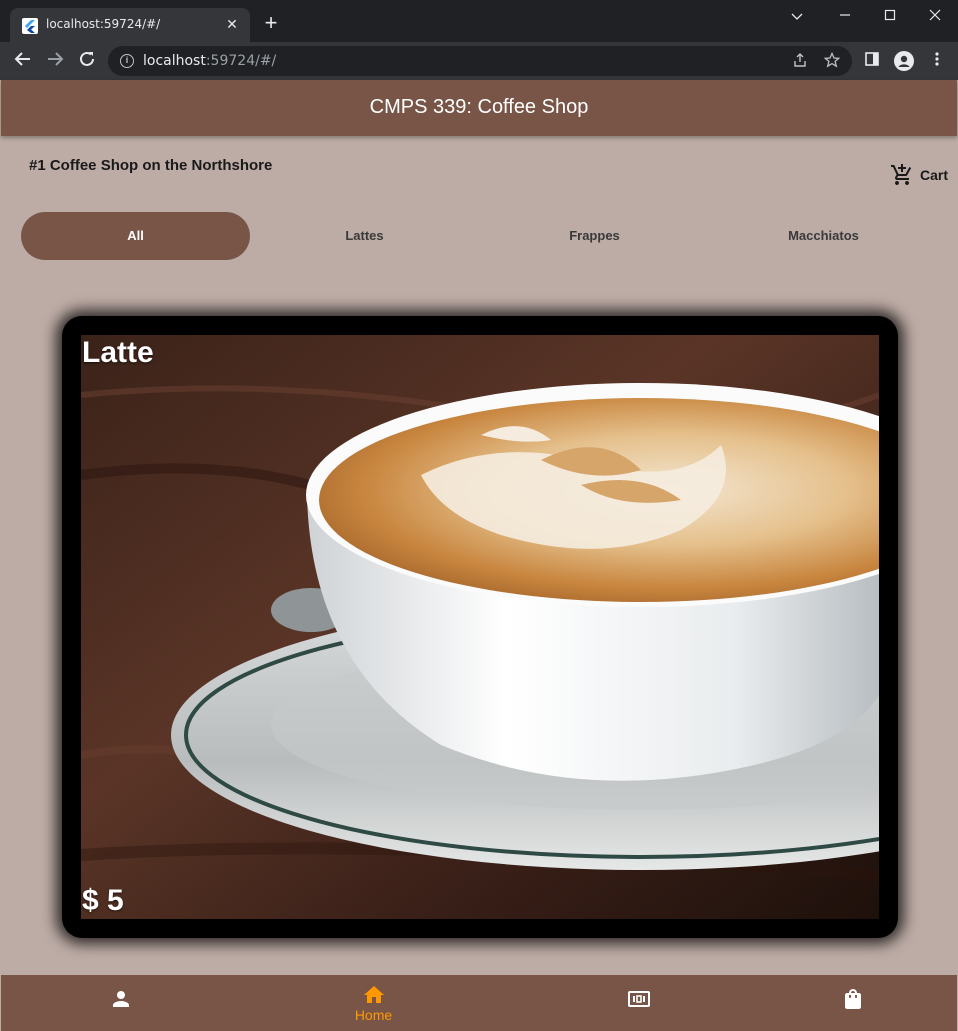  I want to click on app-bar: CMPS 339: Coffee Shop, so click(479, 108).